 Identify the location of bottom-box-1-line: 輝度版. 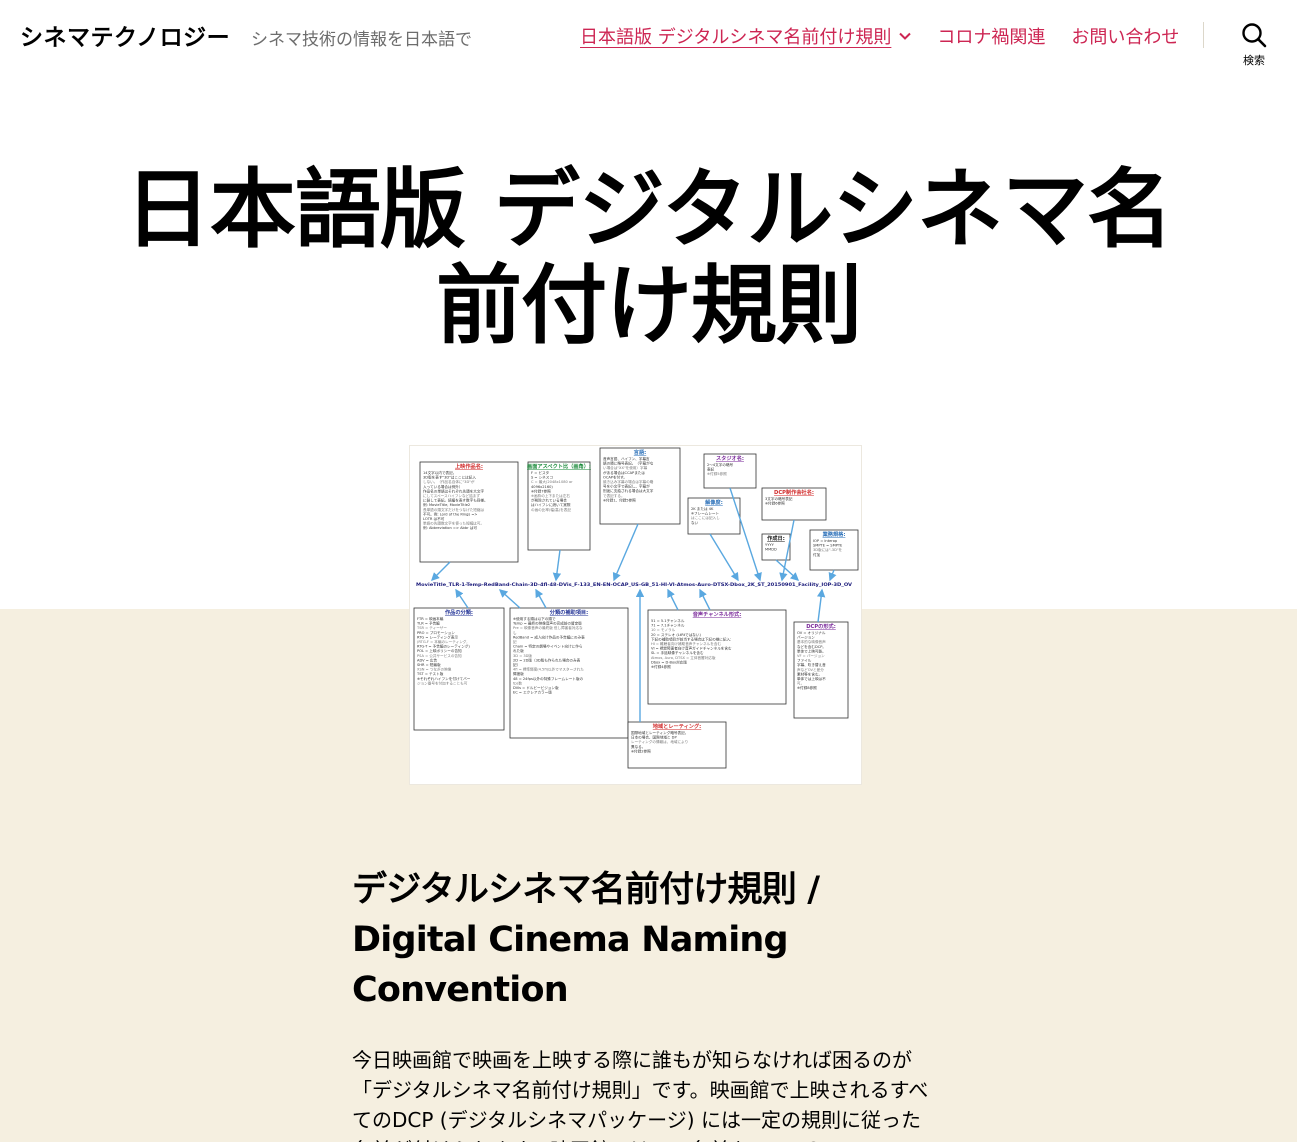
(518, 673).